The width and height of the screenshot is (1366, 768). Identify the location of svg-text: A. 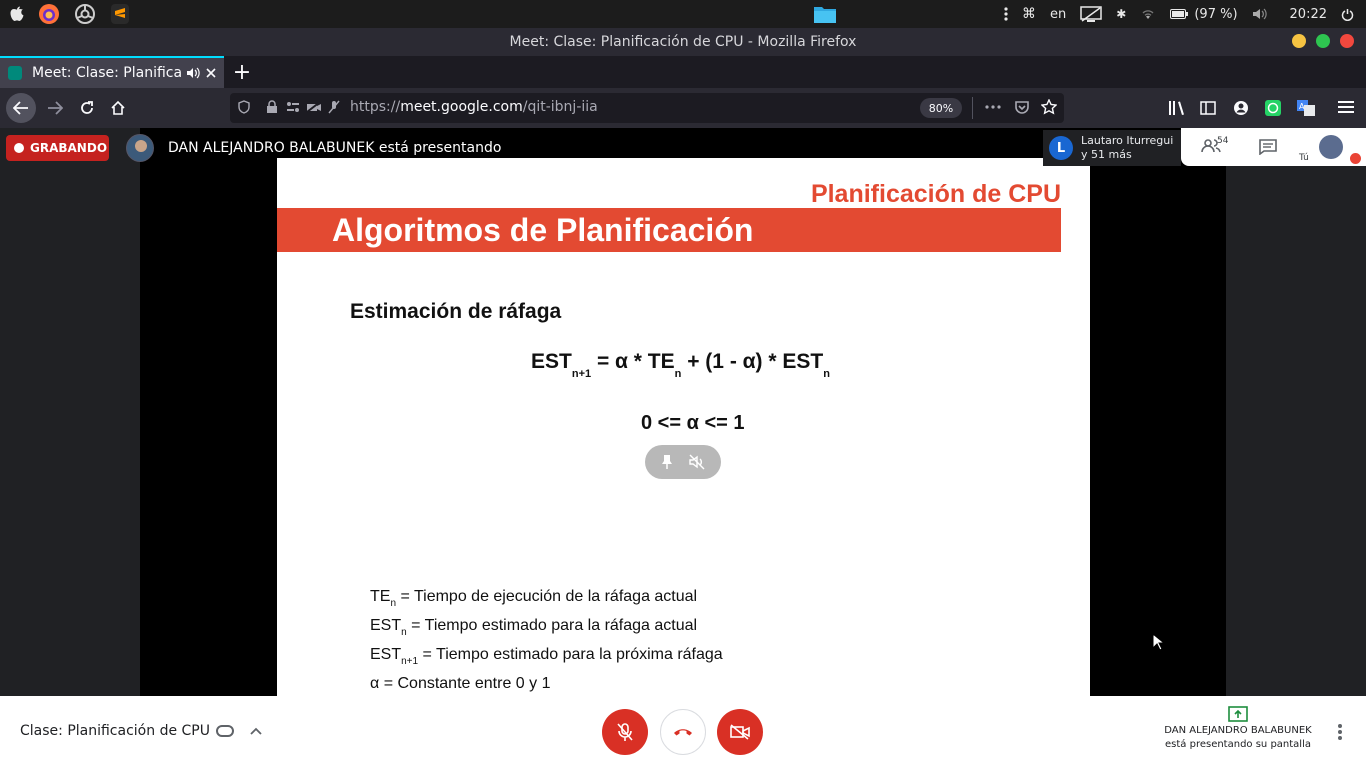
(1302, 106).